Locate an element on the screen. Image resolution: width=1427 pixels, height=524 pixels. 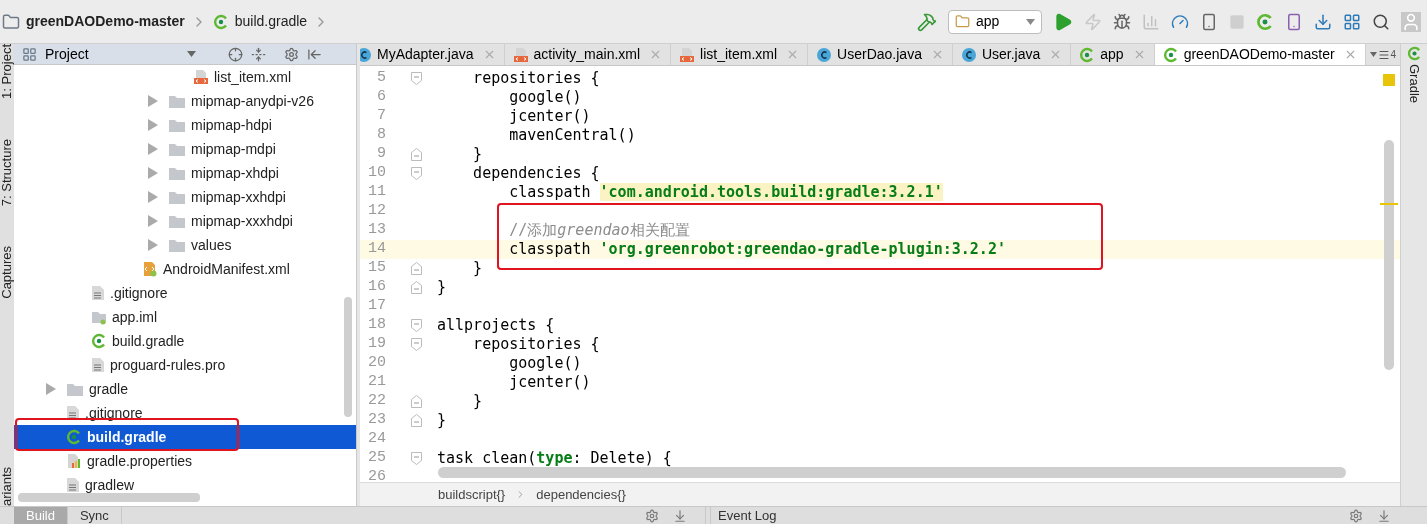
tree-item: gradlew is located at coordinates (185, 485).